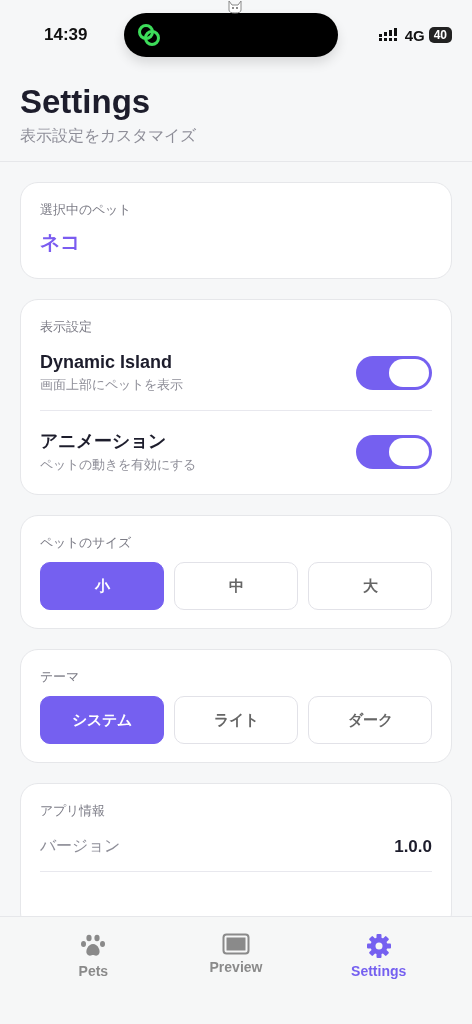 The image size is (472, 1024). I want to click on option-button: ダーク, so click(370, 720).